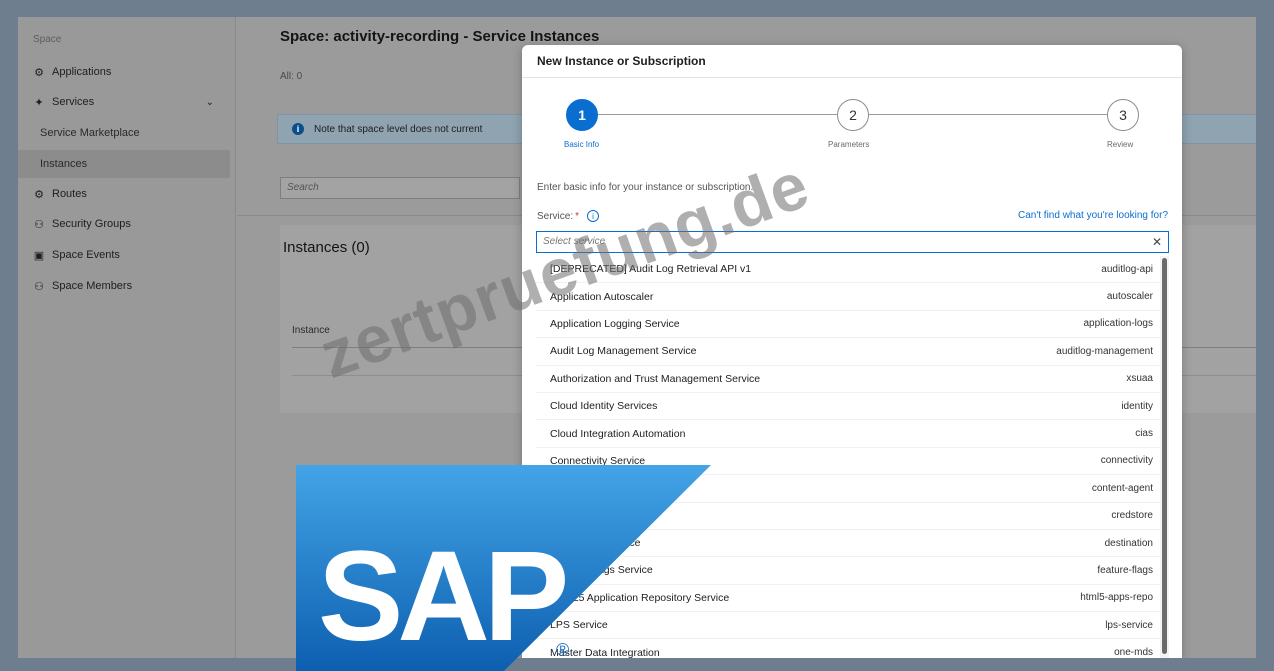 The width and height of the screenshot is (1274, 671). I want to click on chevron-down-icon: ⌄, so click(209, 102).